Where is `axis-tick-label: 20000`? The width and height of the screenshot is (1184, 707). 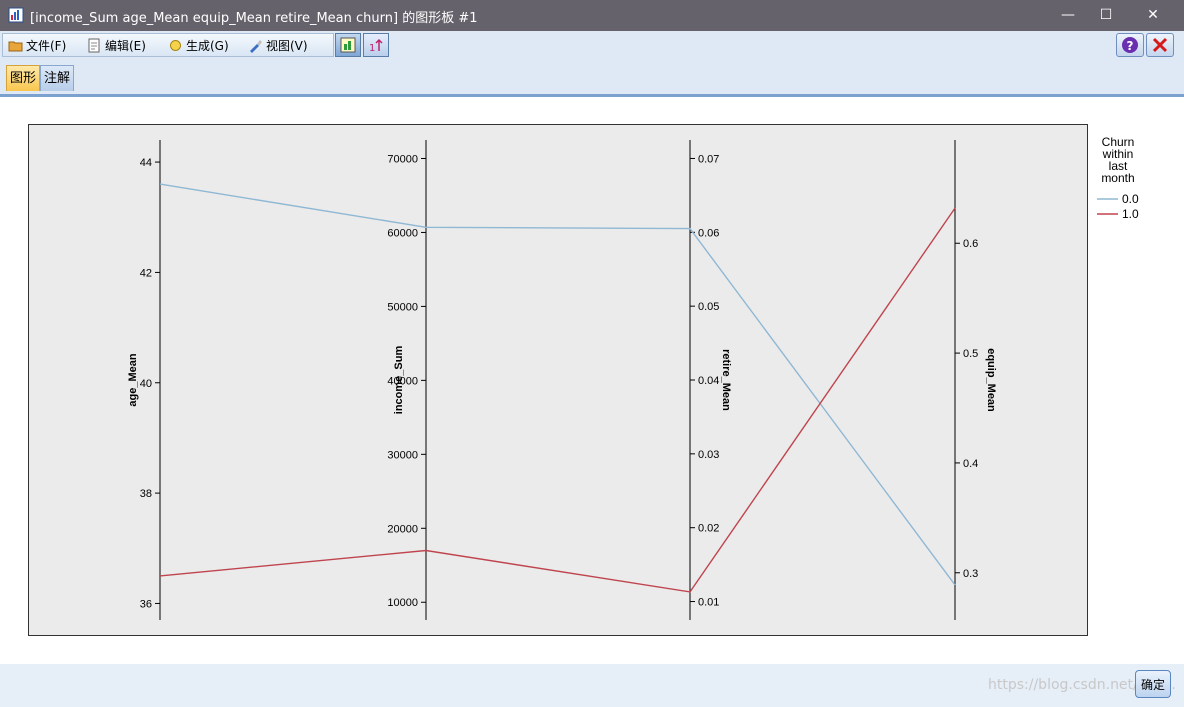 axis-tick-label: 20000 is located at coordinates (402, 529).